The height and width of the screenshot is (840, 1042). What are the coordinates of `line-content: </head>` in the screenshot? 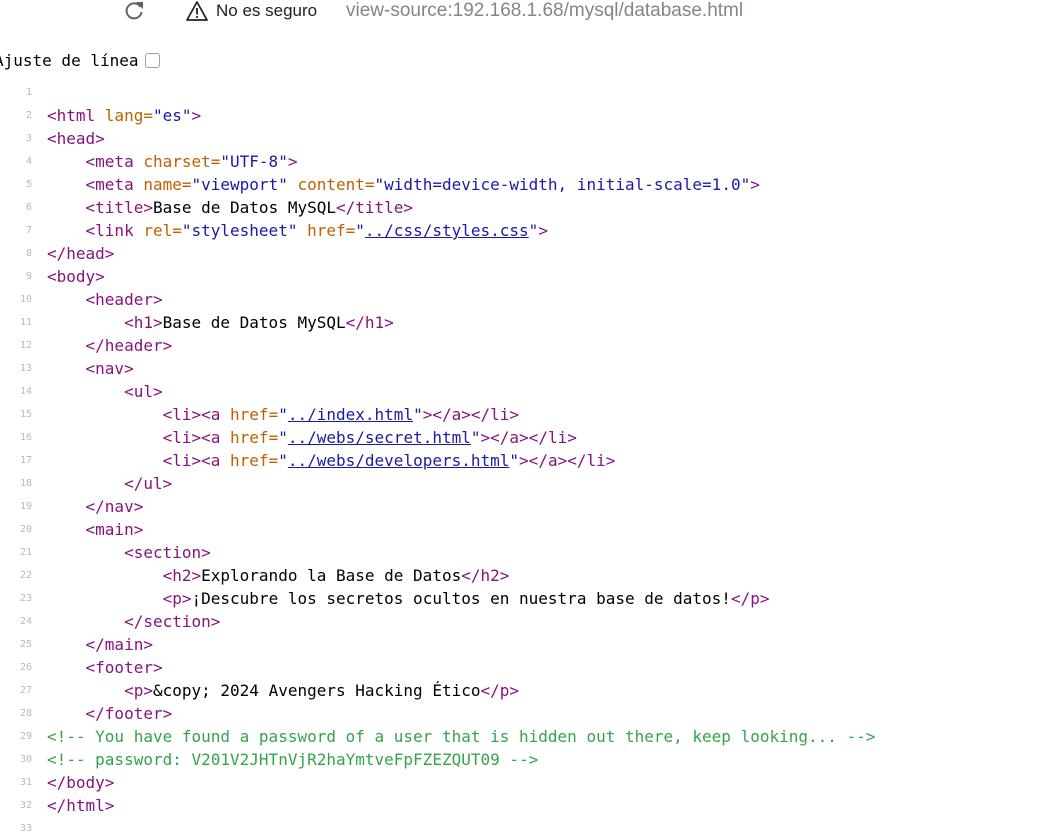 It's located at (80, 253).